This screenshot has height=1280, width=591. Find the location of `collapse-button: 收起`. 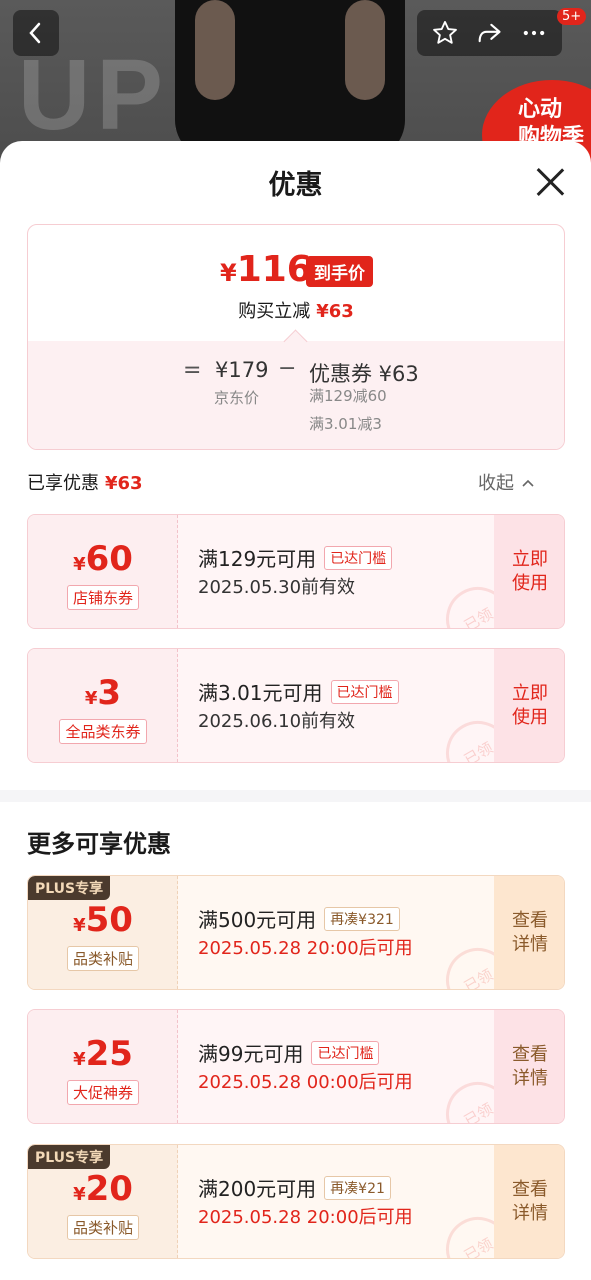

collapse-button: 收起 is located at coordinates (507, 482).